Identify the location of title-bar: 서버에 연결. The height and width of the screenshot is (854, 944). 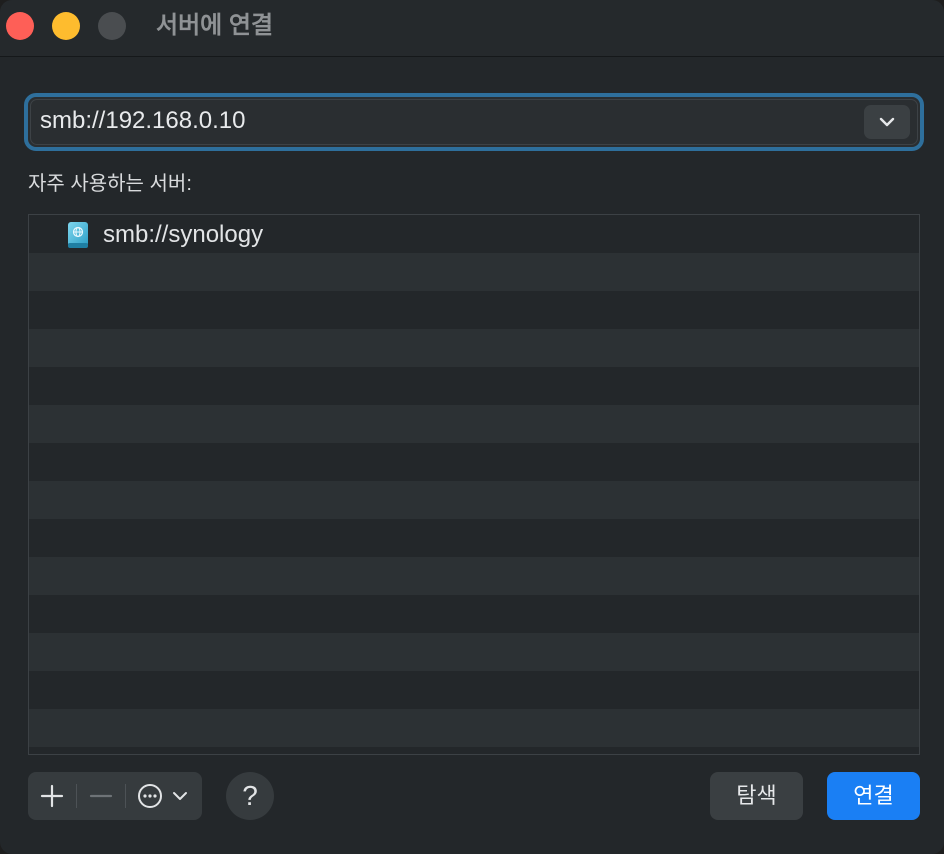
(472, 28).